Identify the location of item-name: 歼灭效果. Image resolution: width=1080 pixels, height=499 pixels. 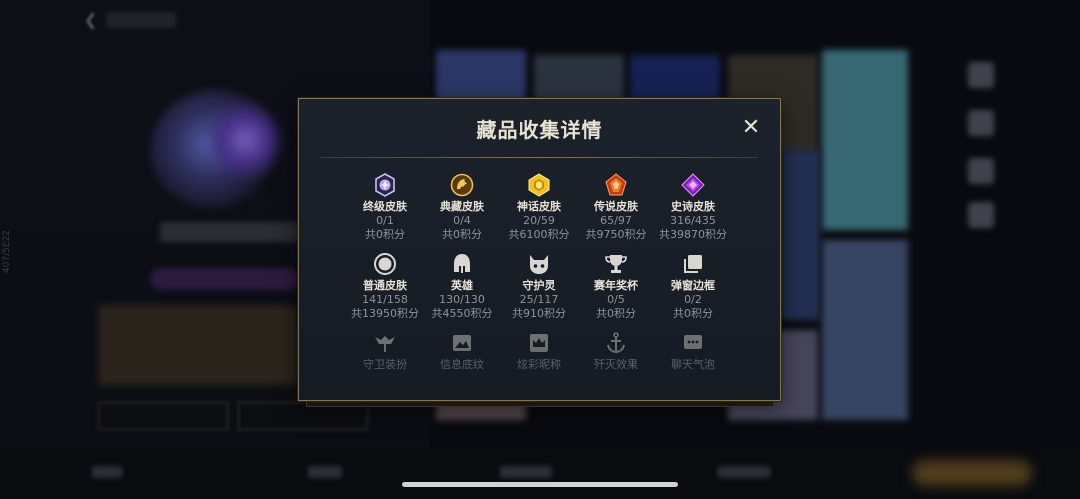
(616, 364).